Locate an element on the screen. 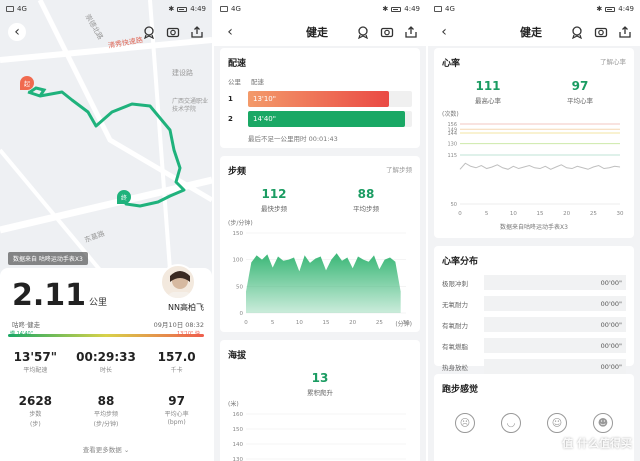 The height and width of the screenshot is (461, 640). end-marker-label: 终 is located at coordinates (123, 198).